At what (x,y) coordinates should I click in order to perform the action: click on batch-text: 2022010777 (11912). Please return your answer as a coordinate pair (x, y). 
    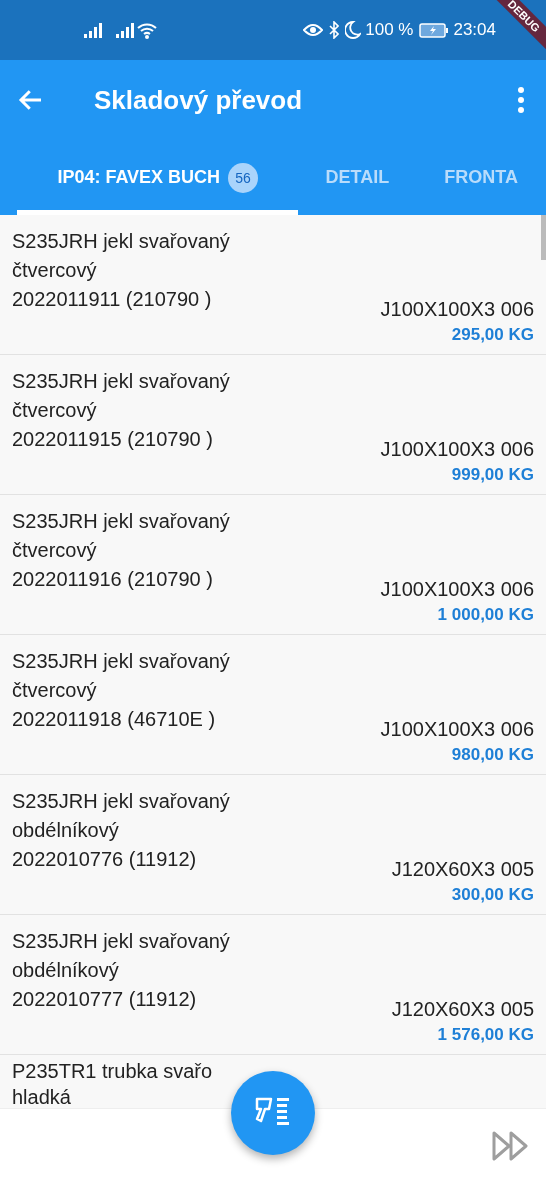
    Looking at the image, I should click on (105, 999).